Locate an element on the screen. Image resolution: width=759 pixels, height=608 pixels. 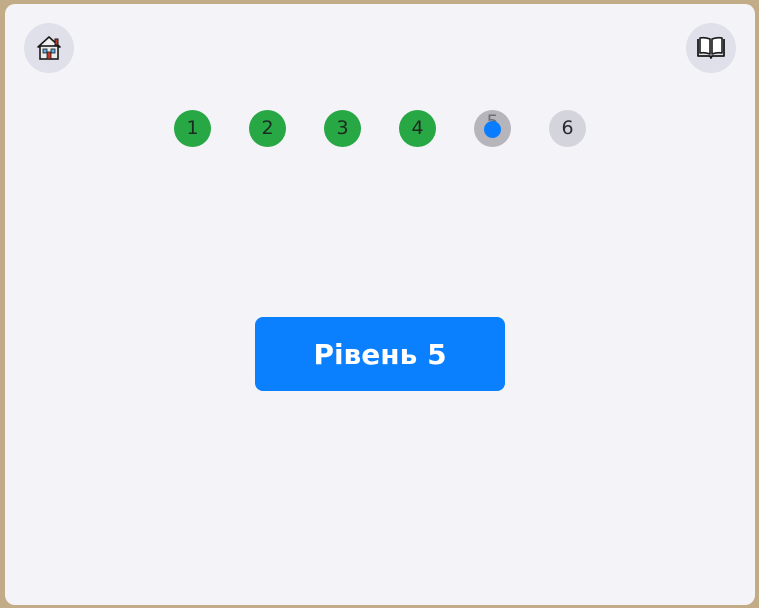
book-button is located at coordinates (711, 48).